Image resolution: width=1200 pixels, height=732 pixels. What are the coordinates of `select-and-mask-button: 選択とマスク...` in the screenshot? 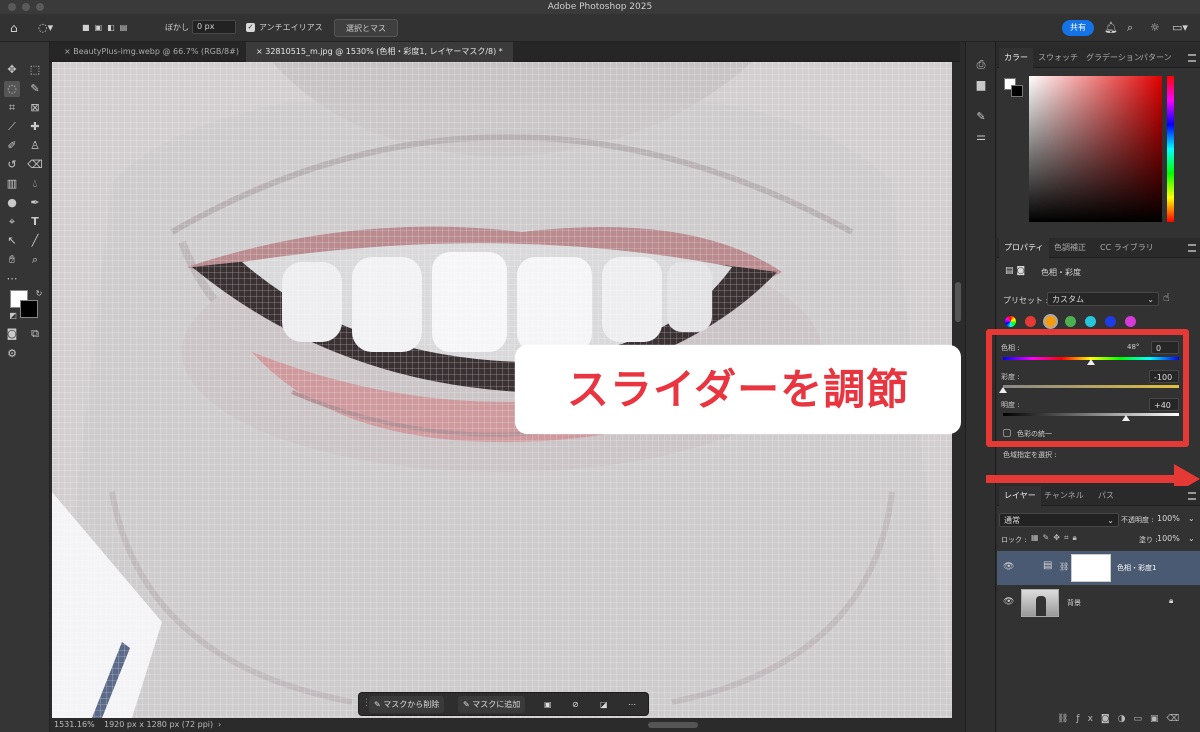 It's located at (366, 35).